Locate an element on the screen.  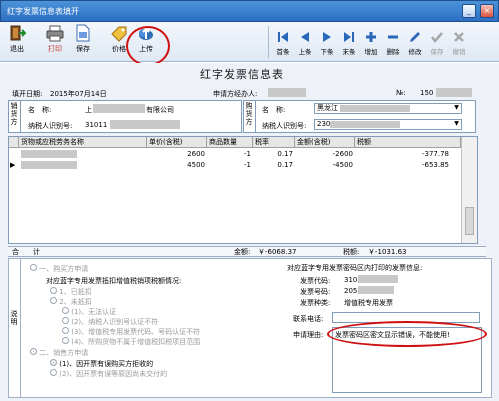
invoice-code-redacted is located at coordinates (378, 279).